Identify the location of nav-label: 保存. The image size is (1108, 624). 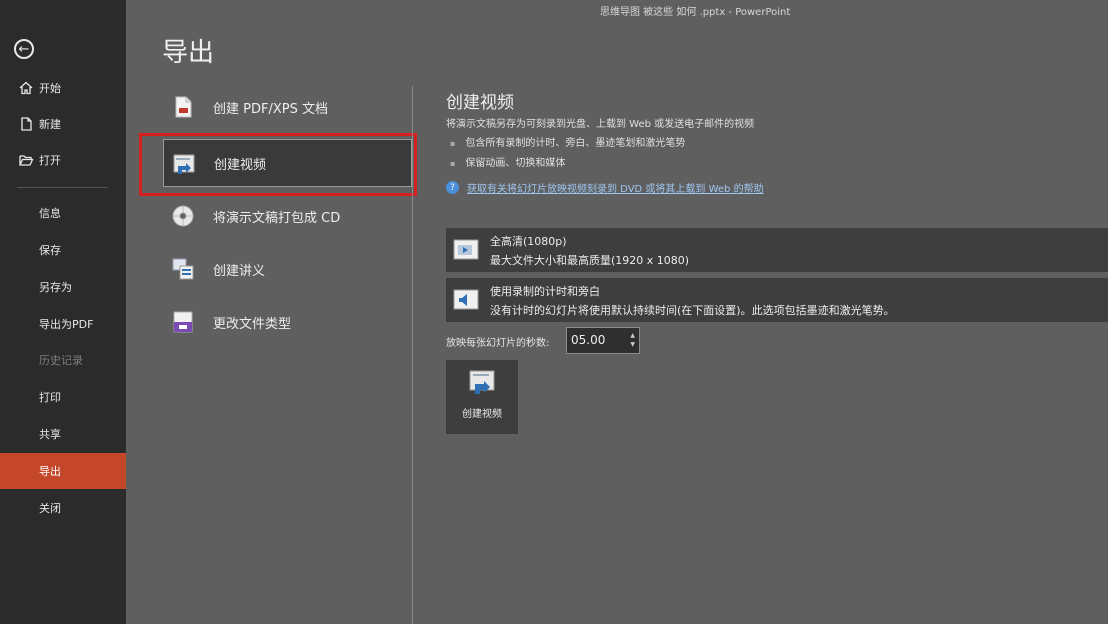
(50, 250).